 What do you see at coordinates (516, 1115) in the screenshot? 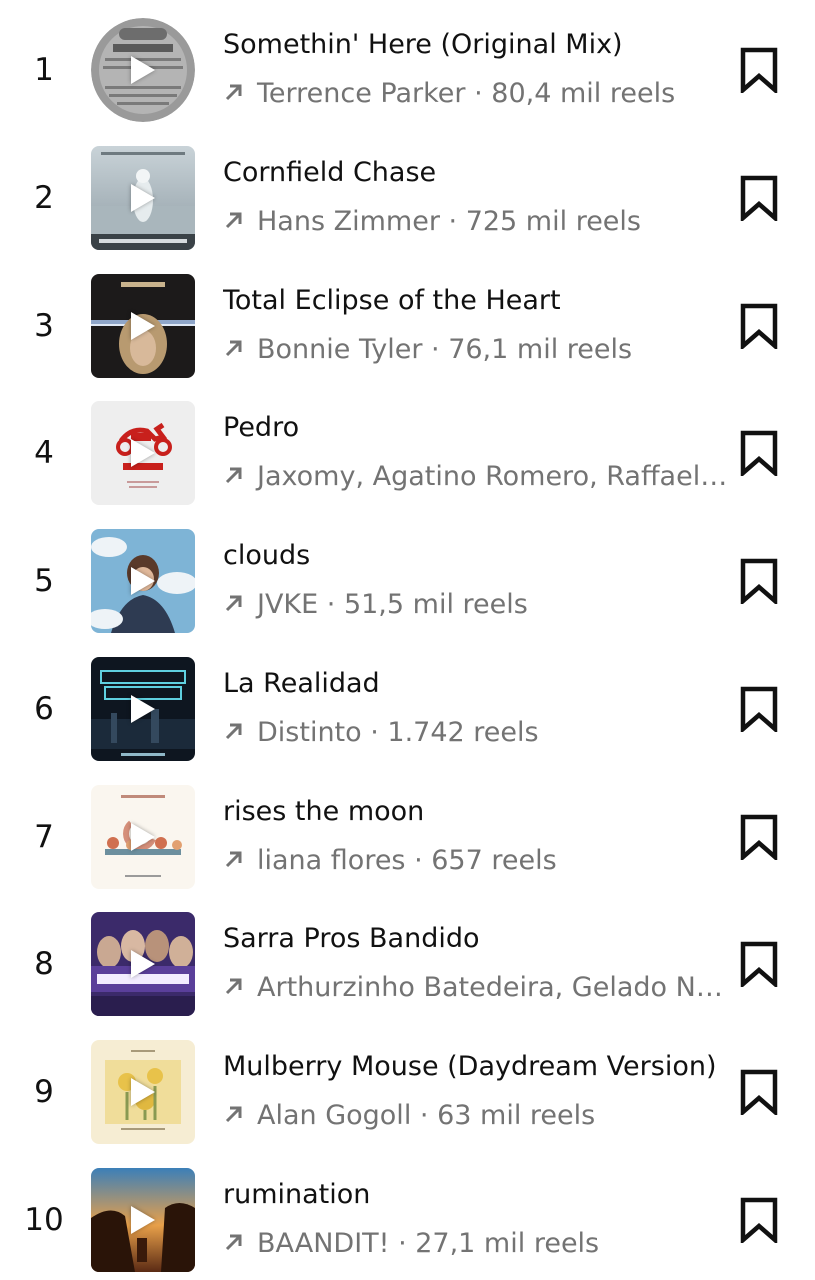
I see `reels-count: 63 mil reels` at bounding box center [516, 1115].